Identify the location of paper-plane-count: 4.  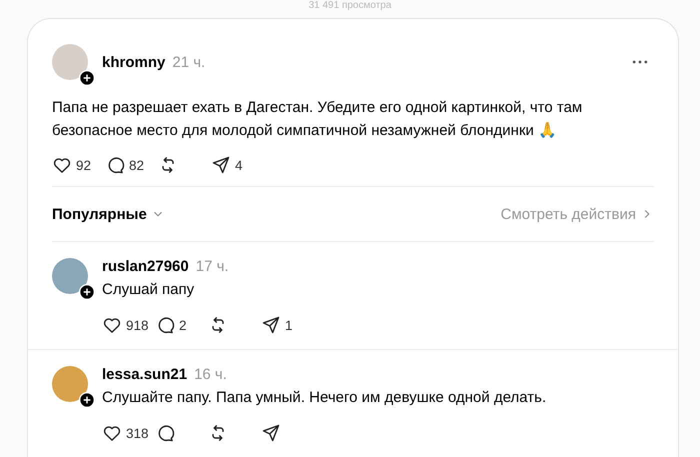
(239, 165).